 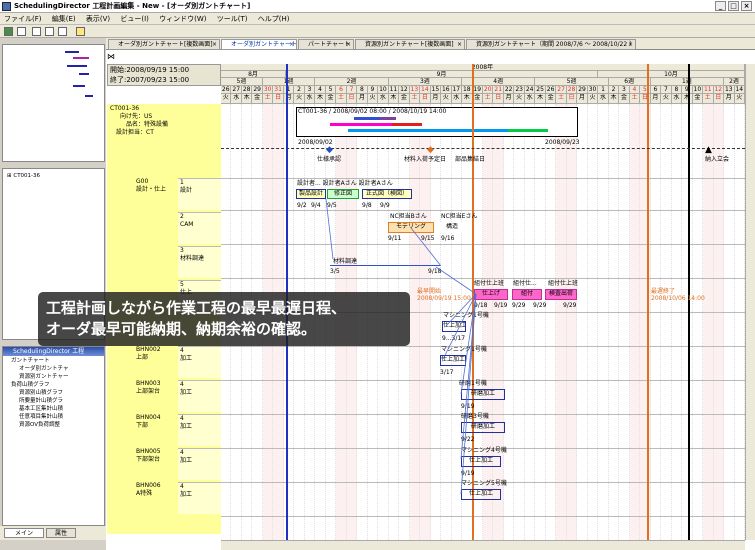 What do you see at coordinates (746, 6) in the screenshot?
I see `close-button: ×` at bounding box center [746, 6].